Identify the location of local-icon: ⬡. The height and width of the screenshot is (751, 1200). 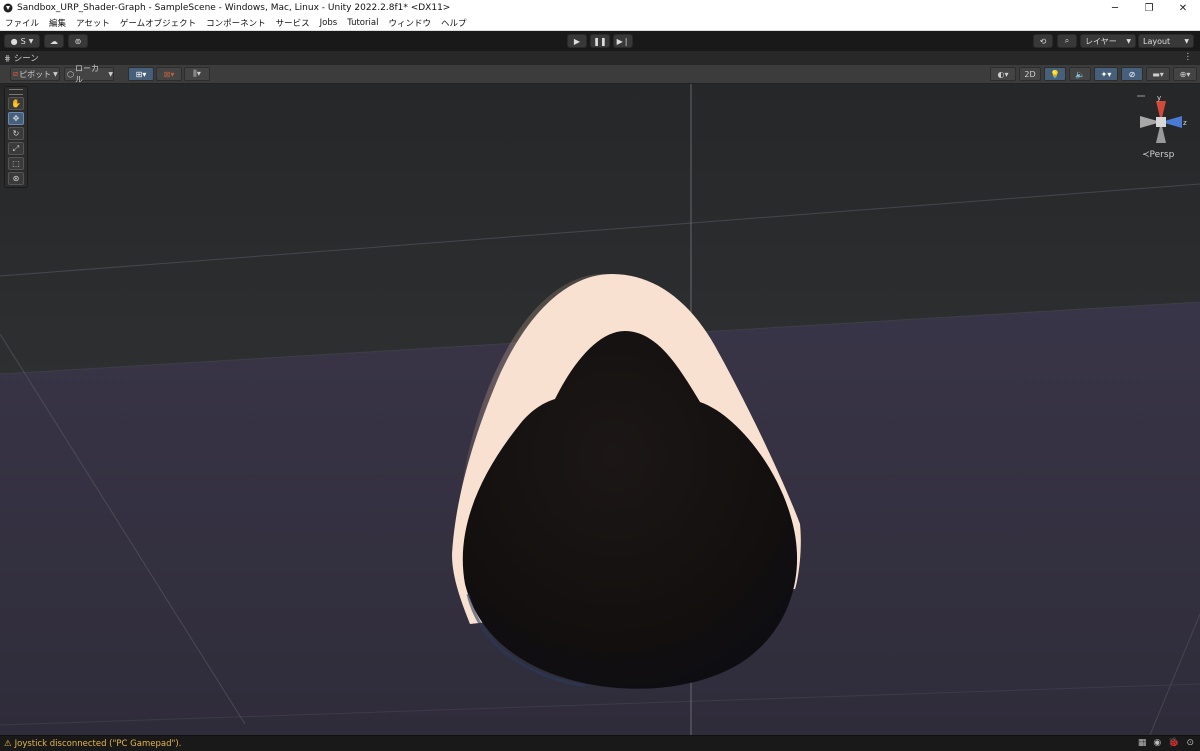
(70, 74).